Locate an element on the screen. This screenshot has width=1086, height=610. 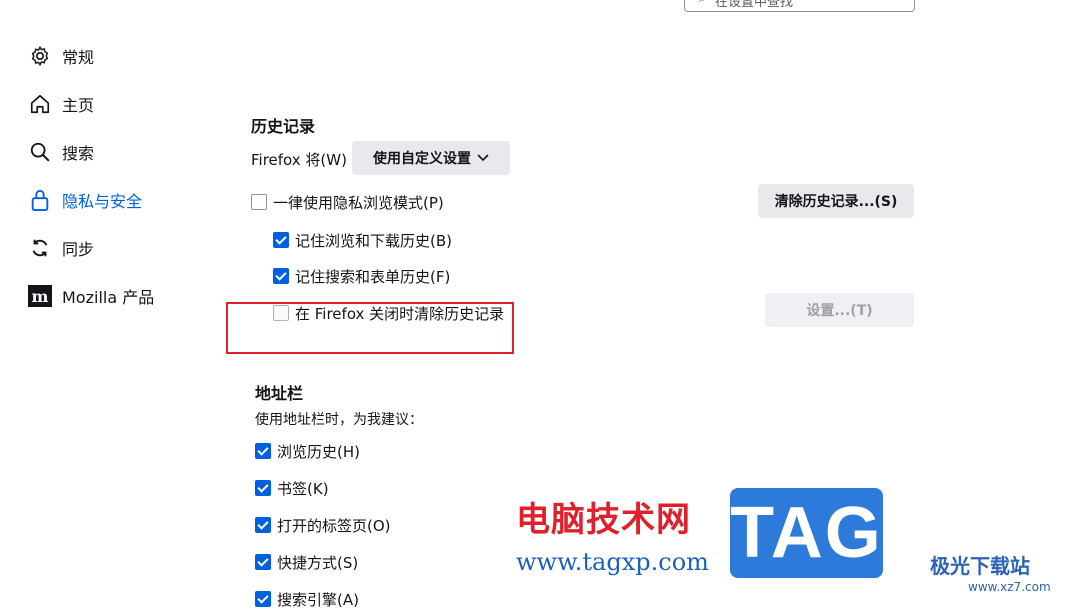
sync-icon is located at coordinates (40, 248).